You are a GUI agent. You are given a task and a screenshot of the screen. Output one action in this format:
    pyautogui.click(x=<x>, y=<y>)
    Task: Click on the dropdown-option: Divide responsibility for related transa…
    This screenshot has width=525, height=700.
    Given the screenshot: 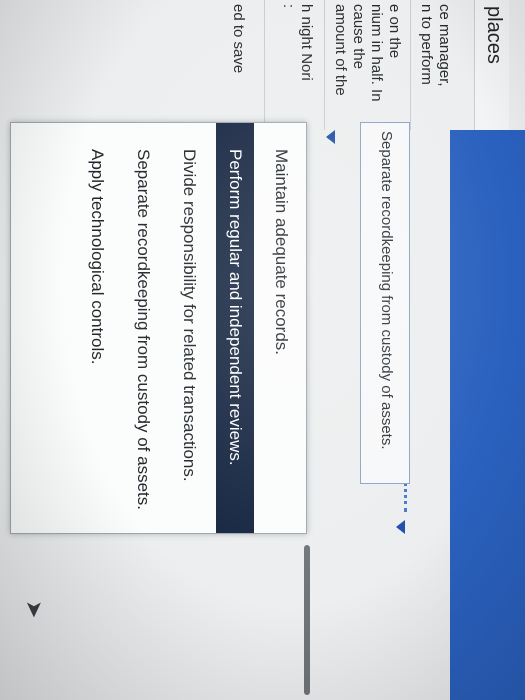 What is the action you would take?
    pyautogui.click(x=189, y=328)
    